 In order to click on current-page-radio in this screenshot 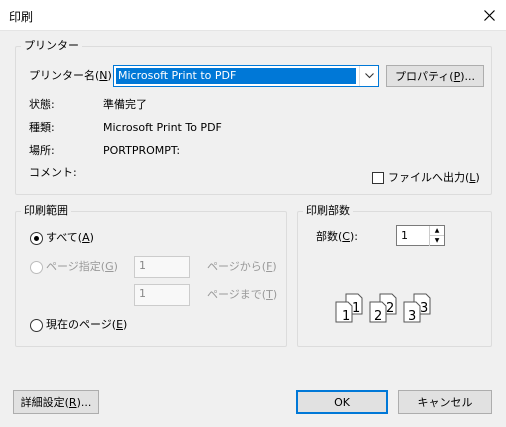, I will do `click(36, 325)`.